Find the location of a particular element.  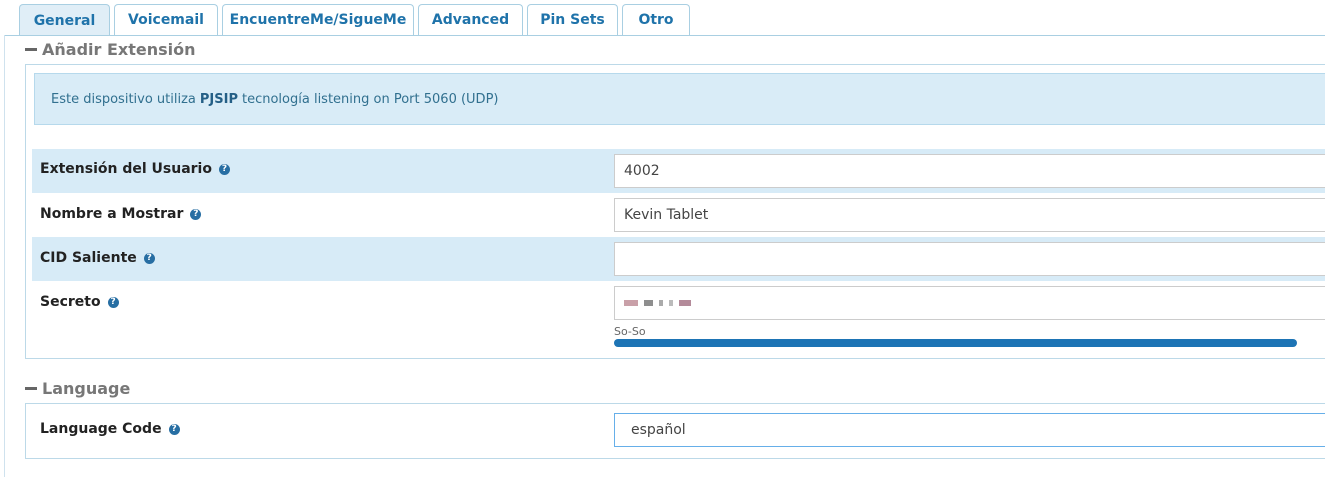

info-tech: PJSIP is located at coordinates (218, 99).